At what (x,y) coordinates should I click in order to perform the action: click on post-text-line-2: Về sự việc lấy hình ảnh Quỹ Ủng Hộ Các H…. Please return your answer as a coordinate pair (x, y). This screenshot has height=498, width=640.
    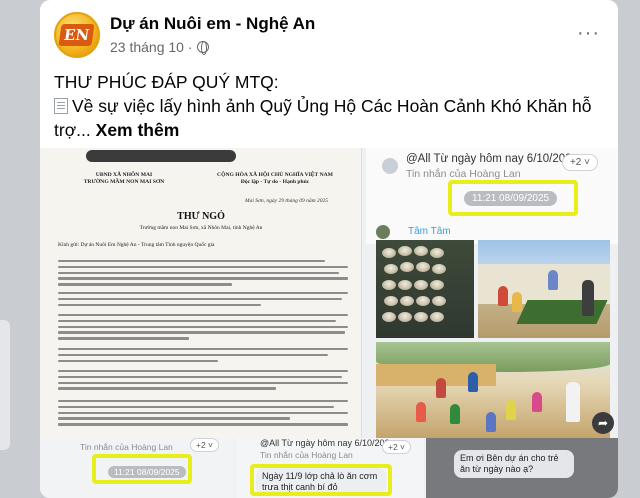
    Looking at the image, I should click on (329, 106).